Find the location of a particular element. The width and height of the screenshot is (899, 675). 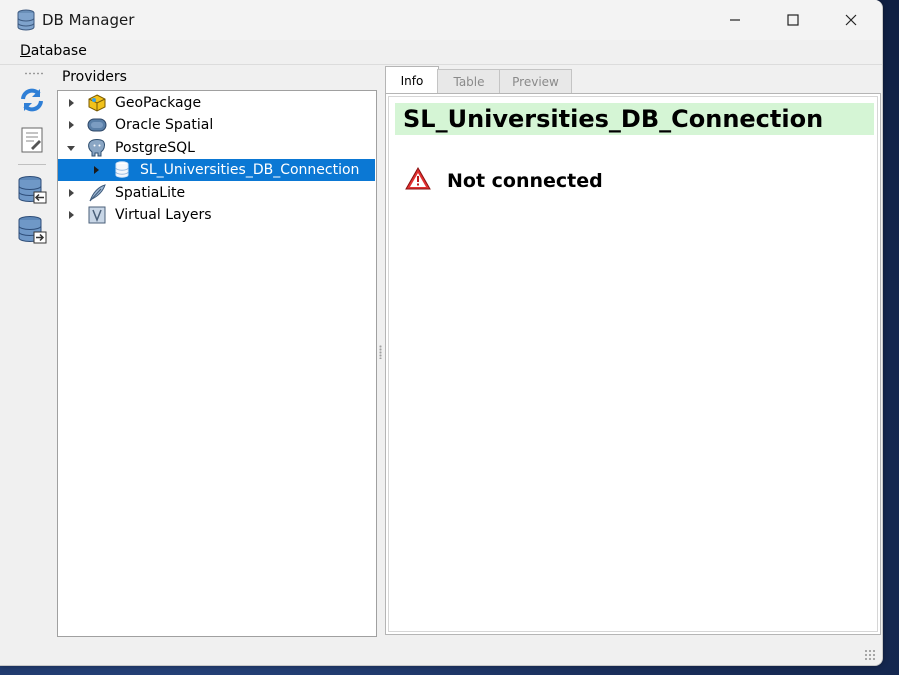

tree-item-virtual-layers: Virtual Layers is located at coordinates (216, 215).